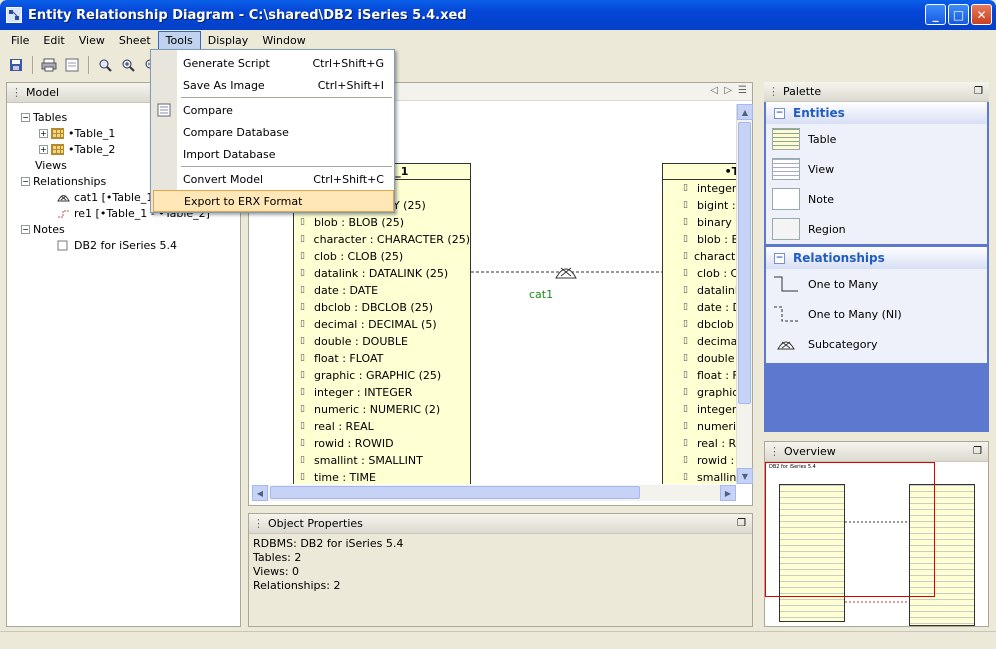 Image resolution: width=996 pixels, height=649 pixels. Describe the element at coordinates (786, 229) in the screenshot. I see `region-icon` at that location.